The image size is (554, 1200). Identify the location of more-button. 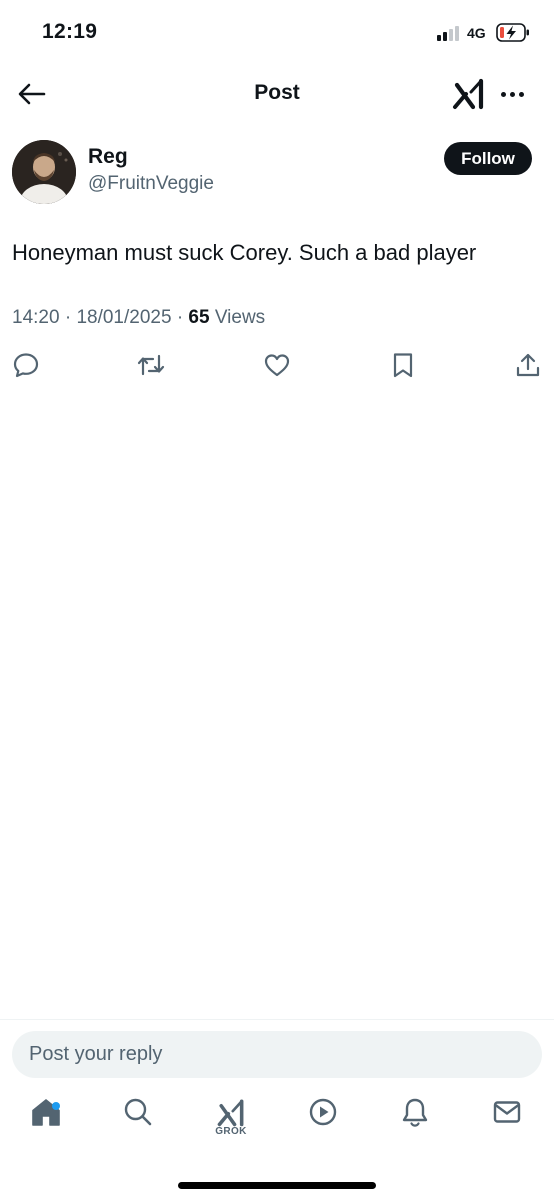
(512, 94).